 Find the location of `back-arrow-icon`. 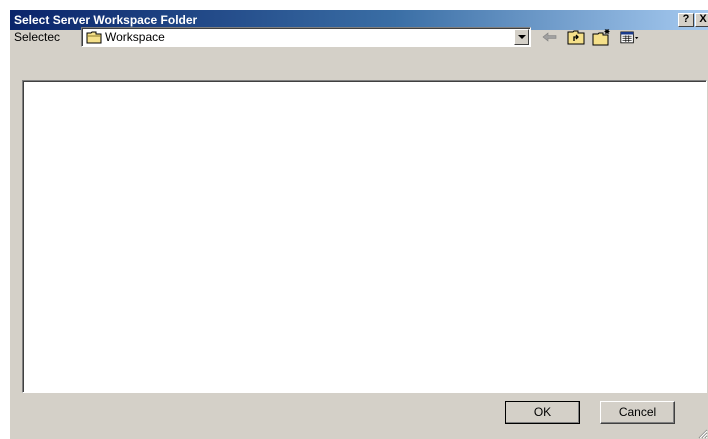

back-arrow-icon is located at coordinates (550, 37).